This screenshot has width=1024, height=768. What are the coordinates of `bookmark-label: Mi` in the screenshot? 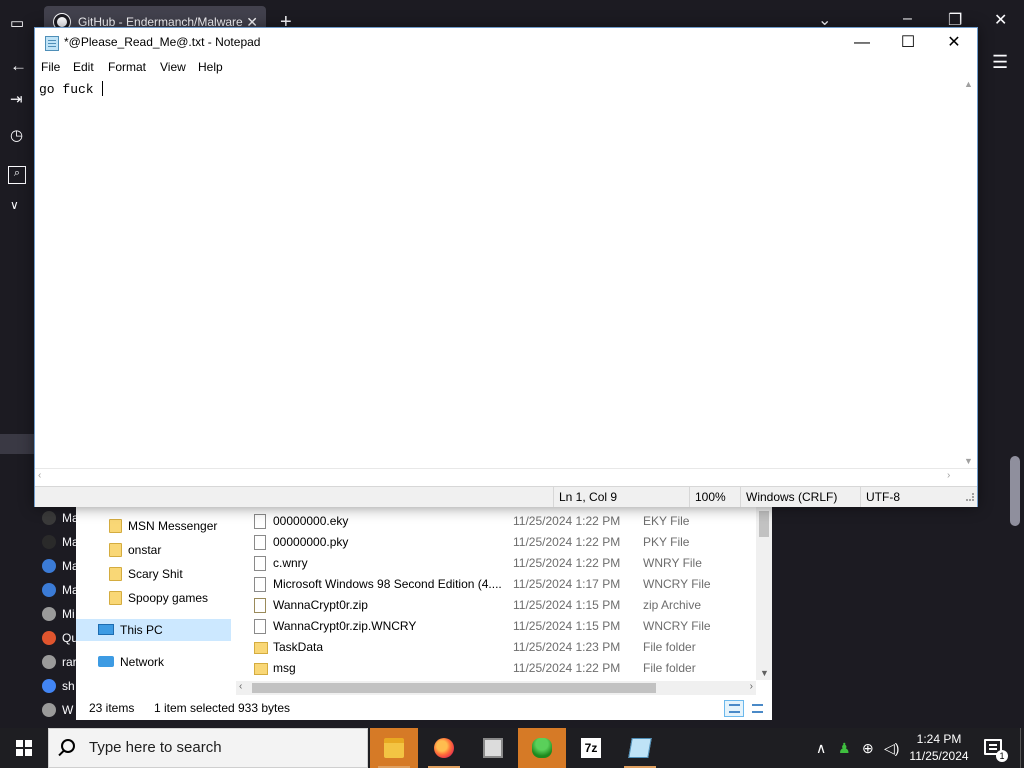 It's located at (68, 614).